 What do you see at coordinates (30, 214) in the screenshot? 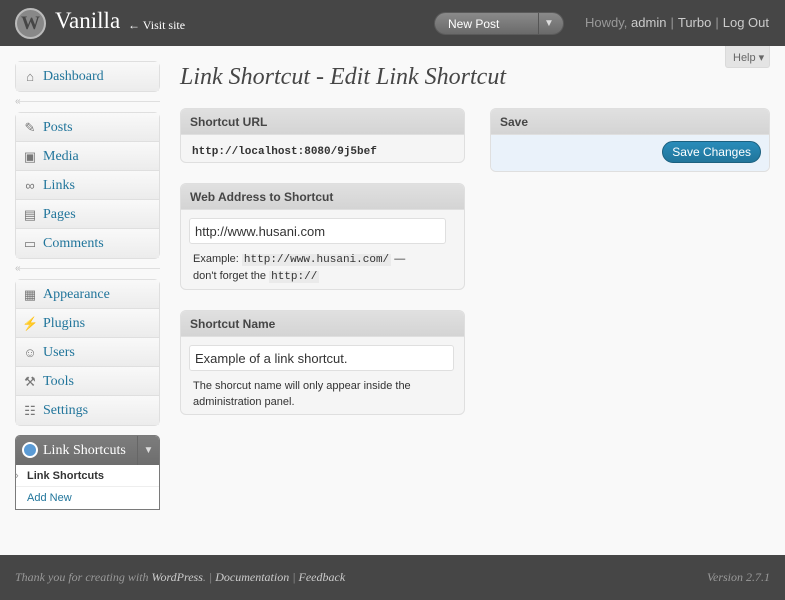
I see `page-icon: ▤` at bounding box center [30, 214].